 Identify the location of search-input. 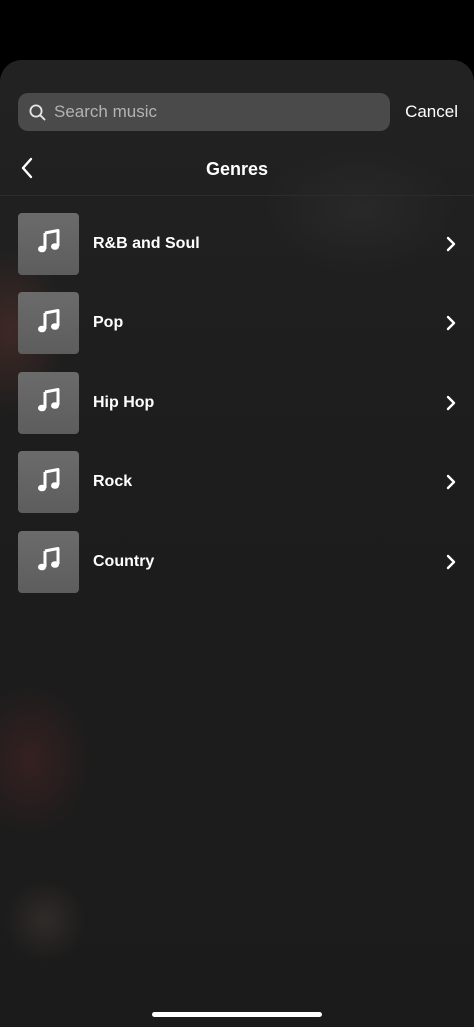
(204, 112).